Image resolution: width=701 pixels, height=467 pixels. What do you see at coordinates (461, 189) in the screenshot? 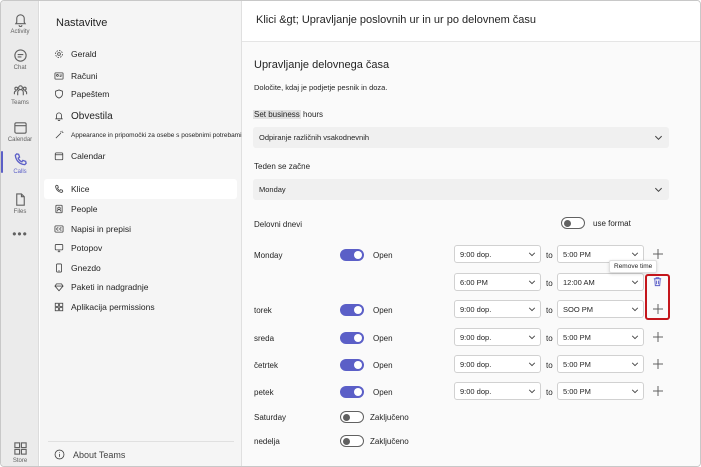
I see `week-start-dropdown: Monday` at bounding box center [461, 189].